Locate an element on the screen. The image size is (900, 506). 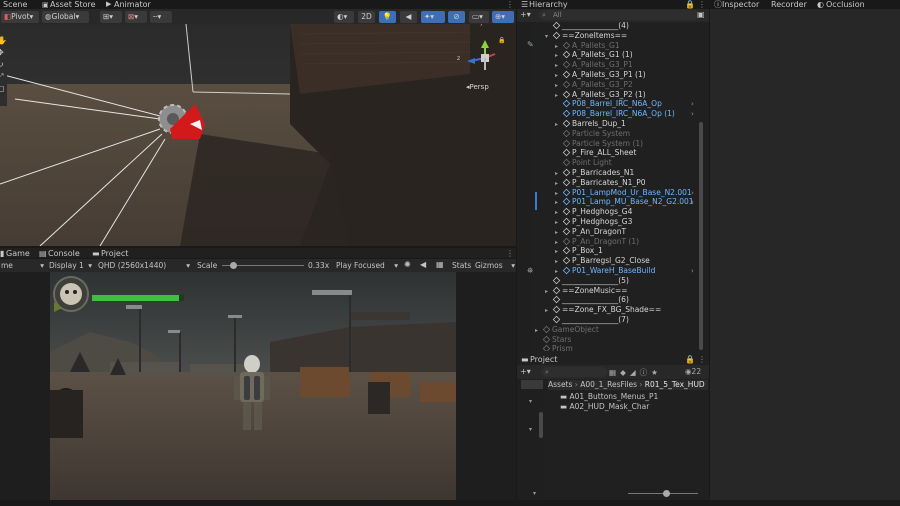
hierarchy-add-button: +▾ is located at coordinates (525, 14).